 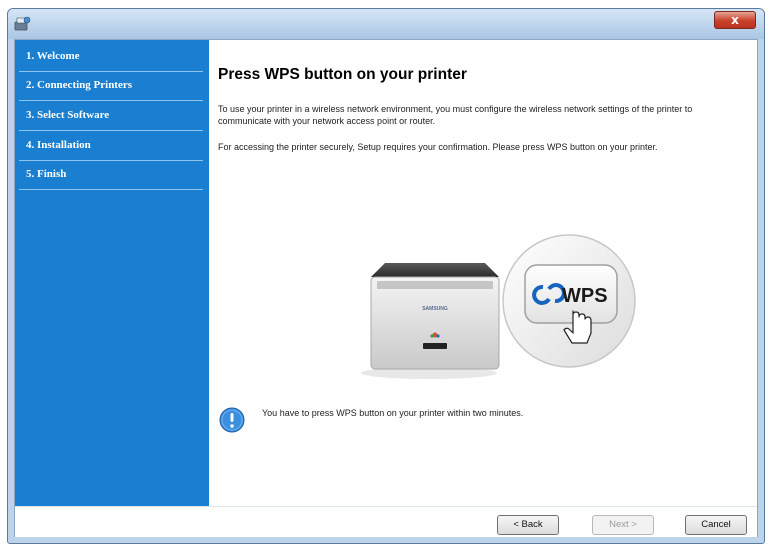 I want to click on sidebar-step-welcome: 1. Welcome, so click(x=112, y=57).